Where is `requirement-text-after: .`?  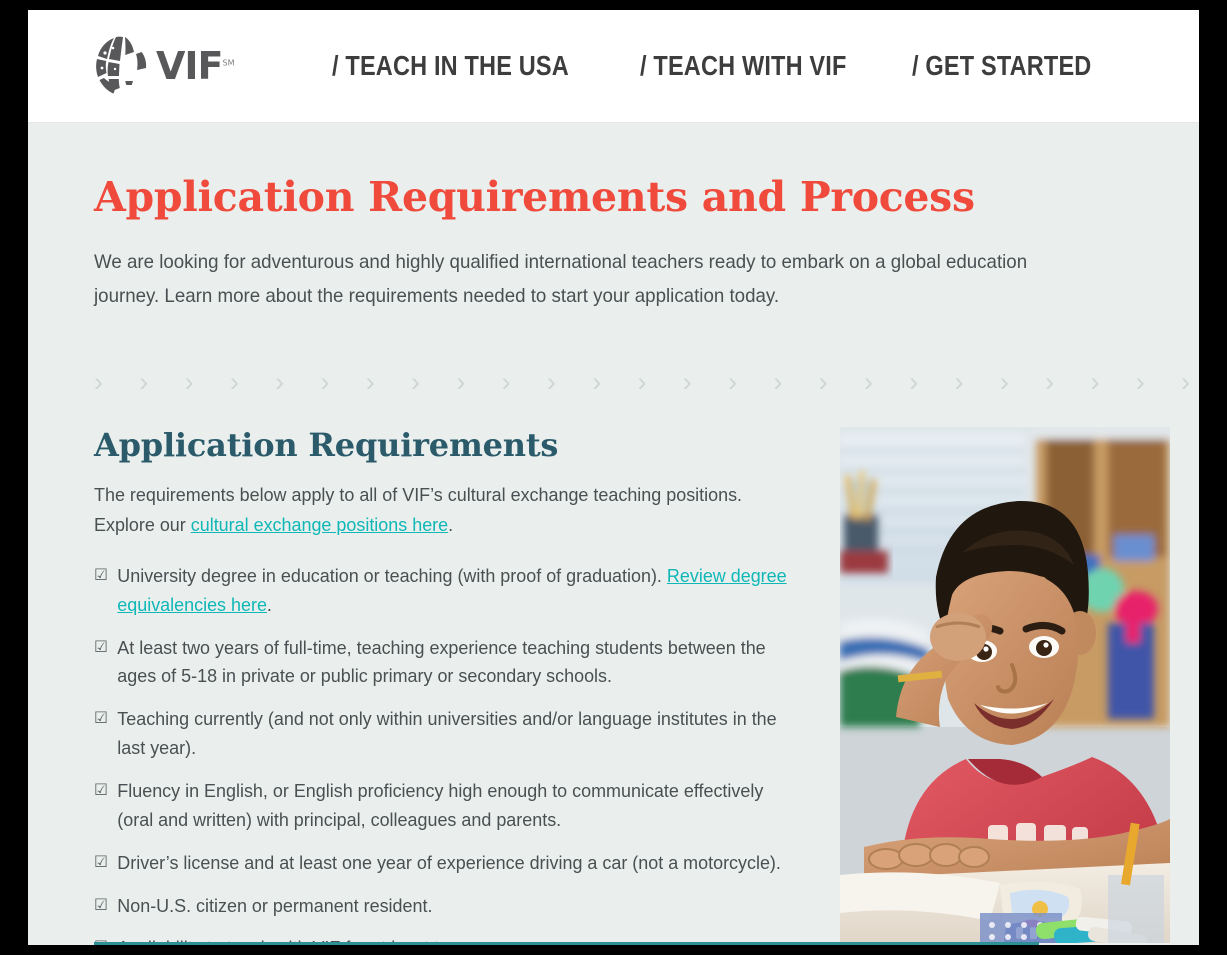
requirement-text-after: . is located at coordinates (269, 604).